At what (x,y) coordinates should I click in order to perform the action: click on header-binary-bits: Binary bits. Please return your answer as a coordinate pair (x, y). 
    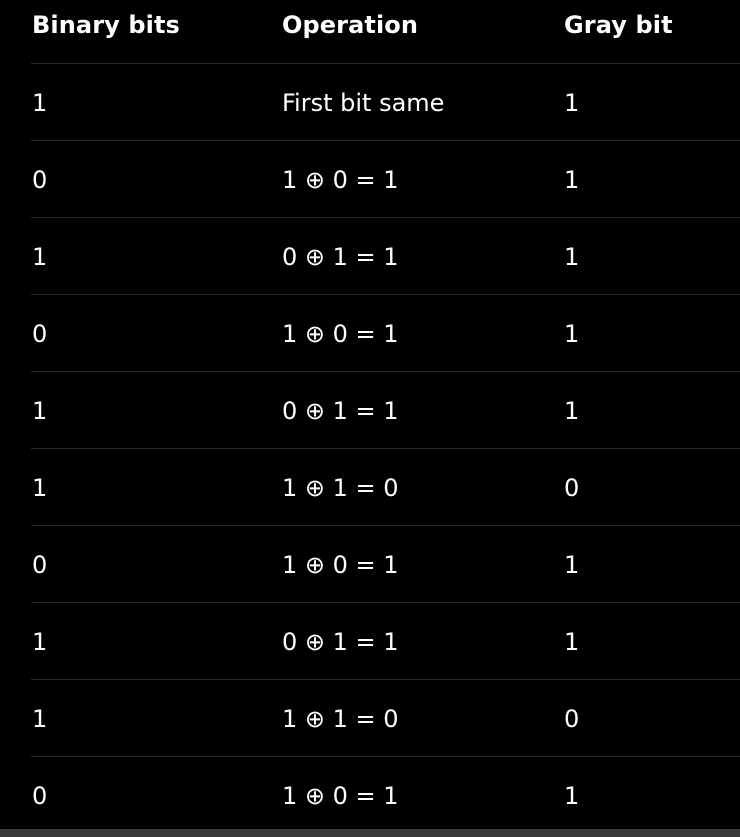
    Looking at the image, I should click on (106, 25).